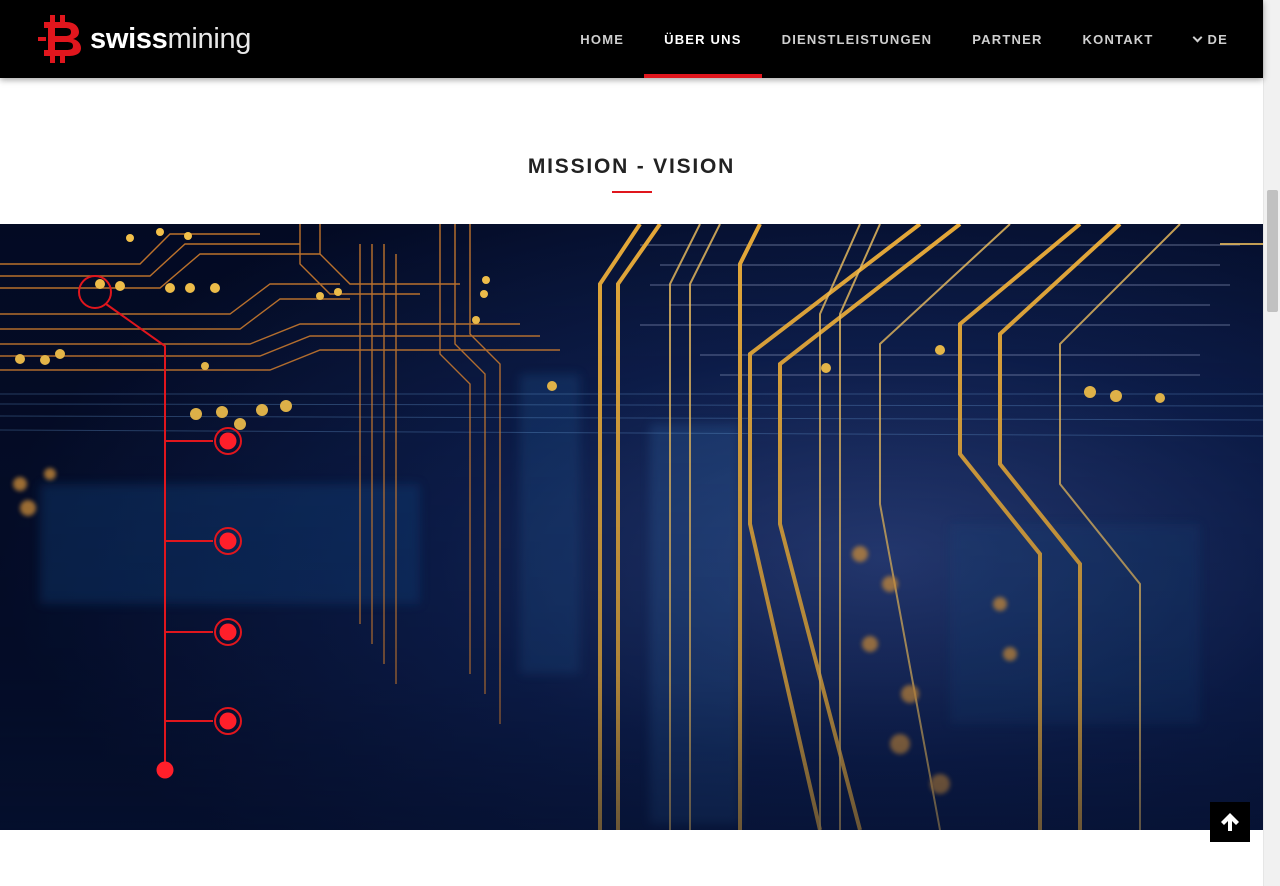  What do you see at coordinates (631, 166) in the screenshot?
I see `section-title: MISSION - VISION` at bounding box center [631, 166].